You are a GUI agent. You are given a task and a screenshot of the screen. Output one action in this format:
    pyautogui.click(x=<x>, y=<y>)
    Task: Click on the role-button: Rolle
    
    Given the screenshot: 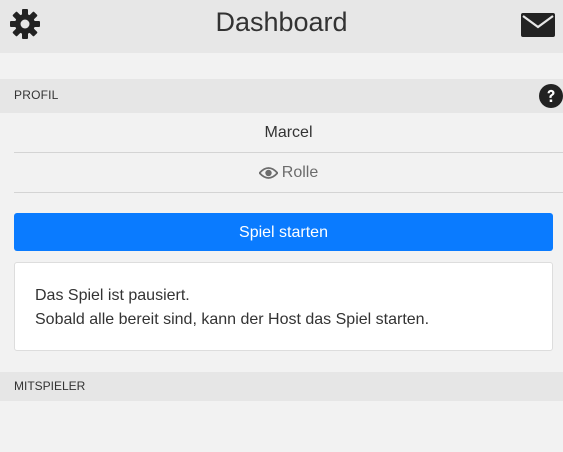 What is the action you would take?
    pyautogui.click(x=288, y=173)
    